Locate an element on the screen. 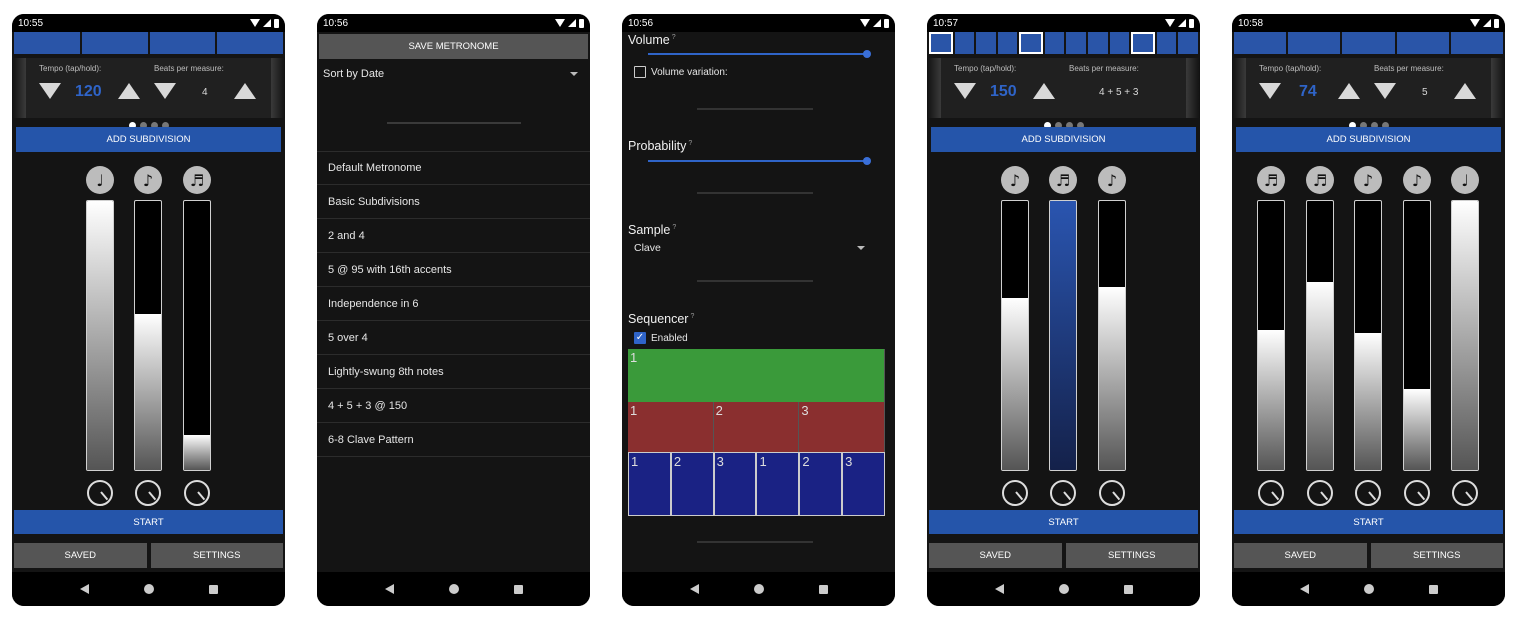 This screenshot has height=620, width=1518. saved-list-item: Independence in 6 is located at coordinates (453, 304).